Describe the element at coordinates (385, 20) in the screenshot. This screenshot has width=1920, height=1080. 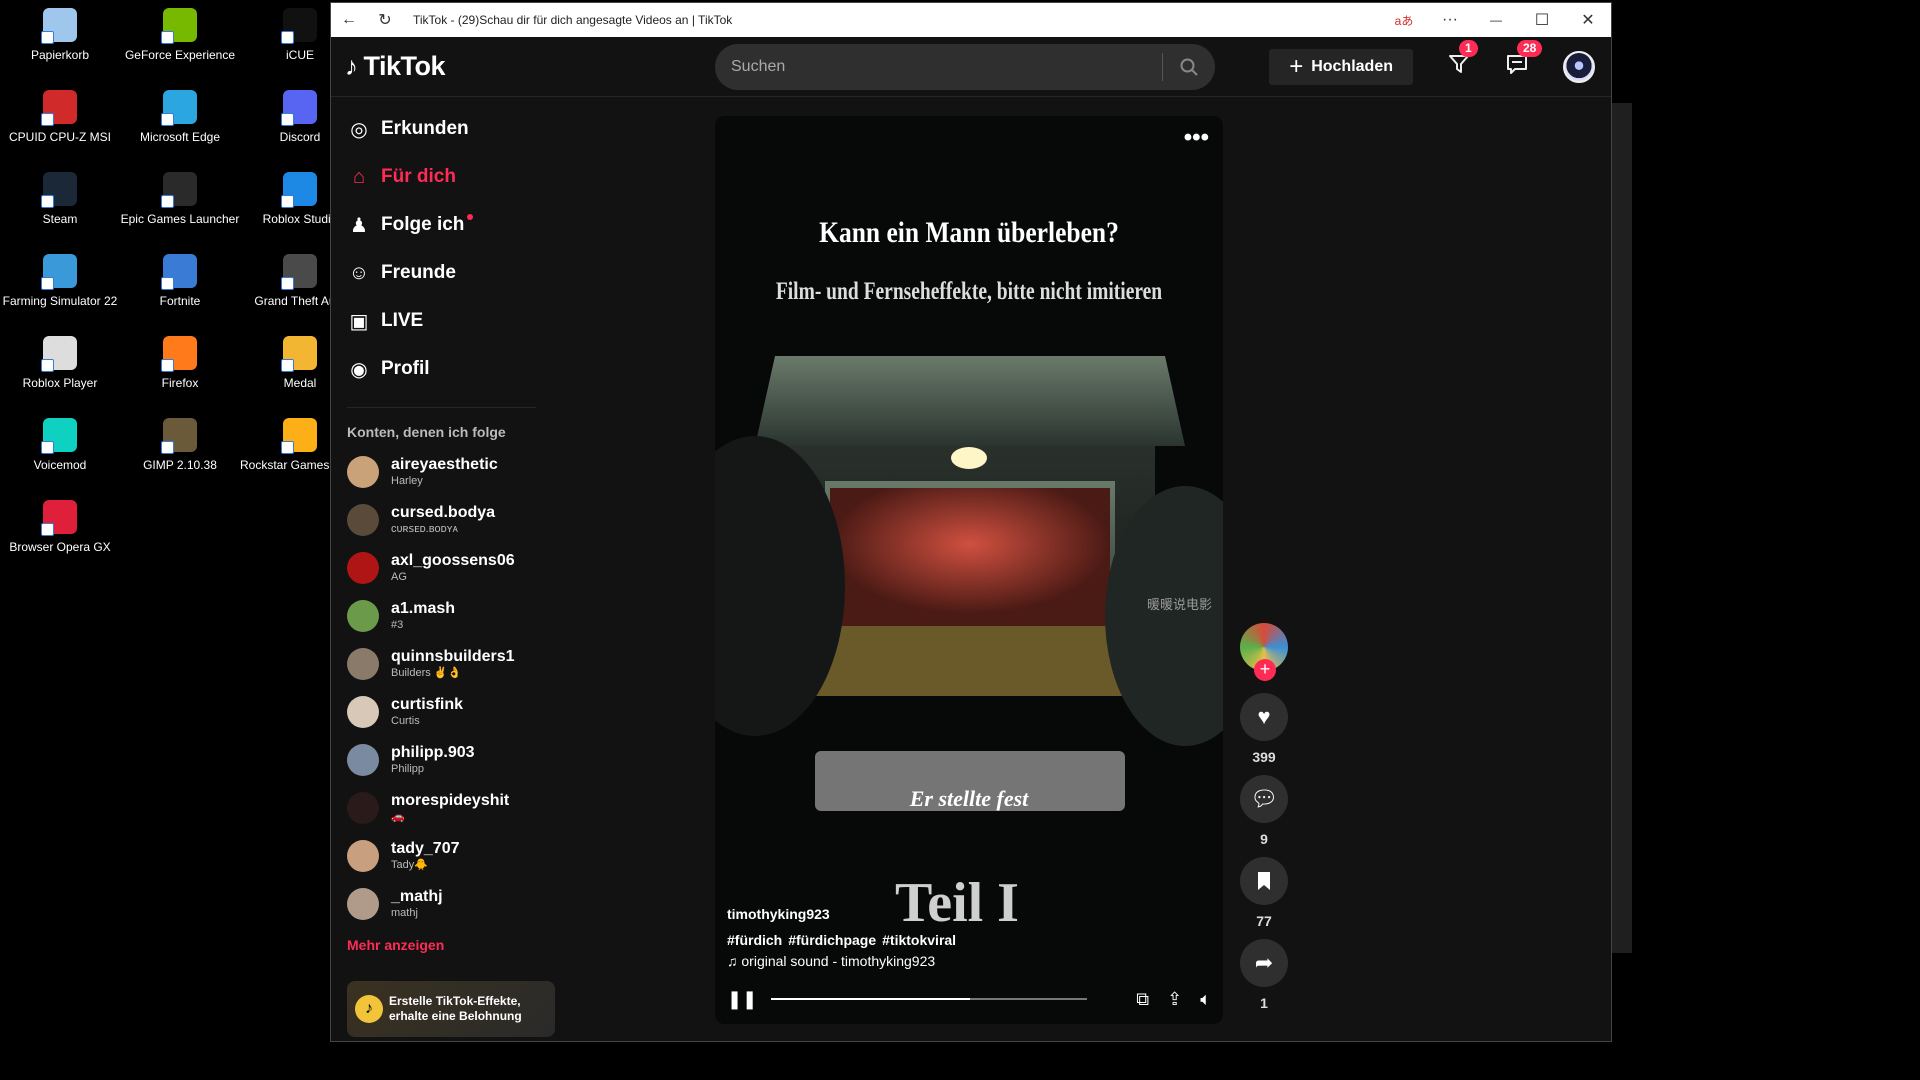
I see `reload-icon: ↻` at that location.